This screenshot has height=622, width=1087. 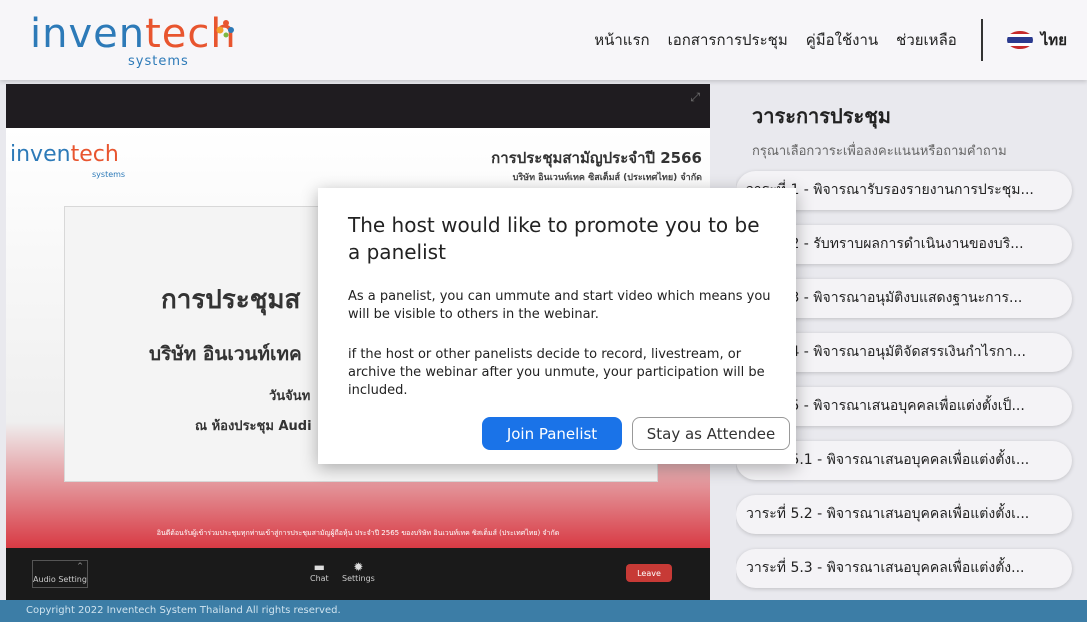 I want to click on slide-logo: inventech, so click(x=64, y=154).